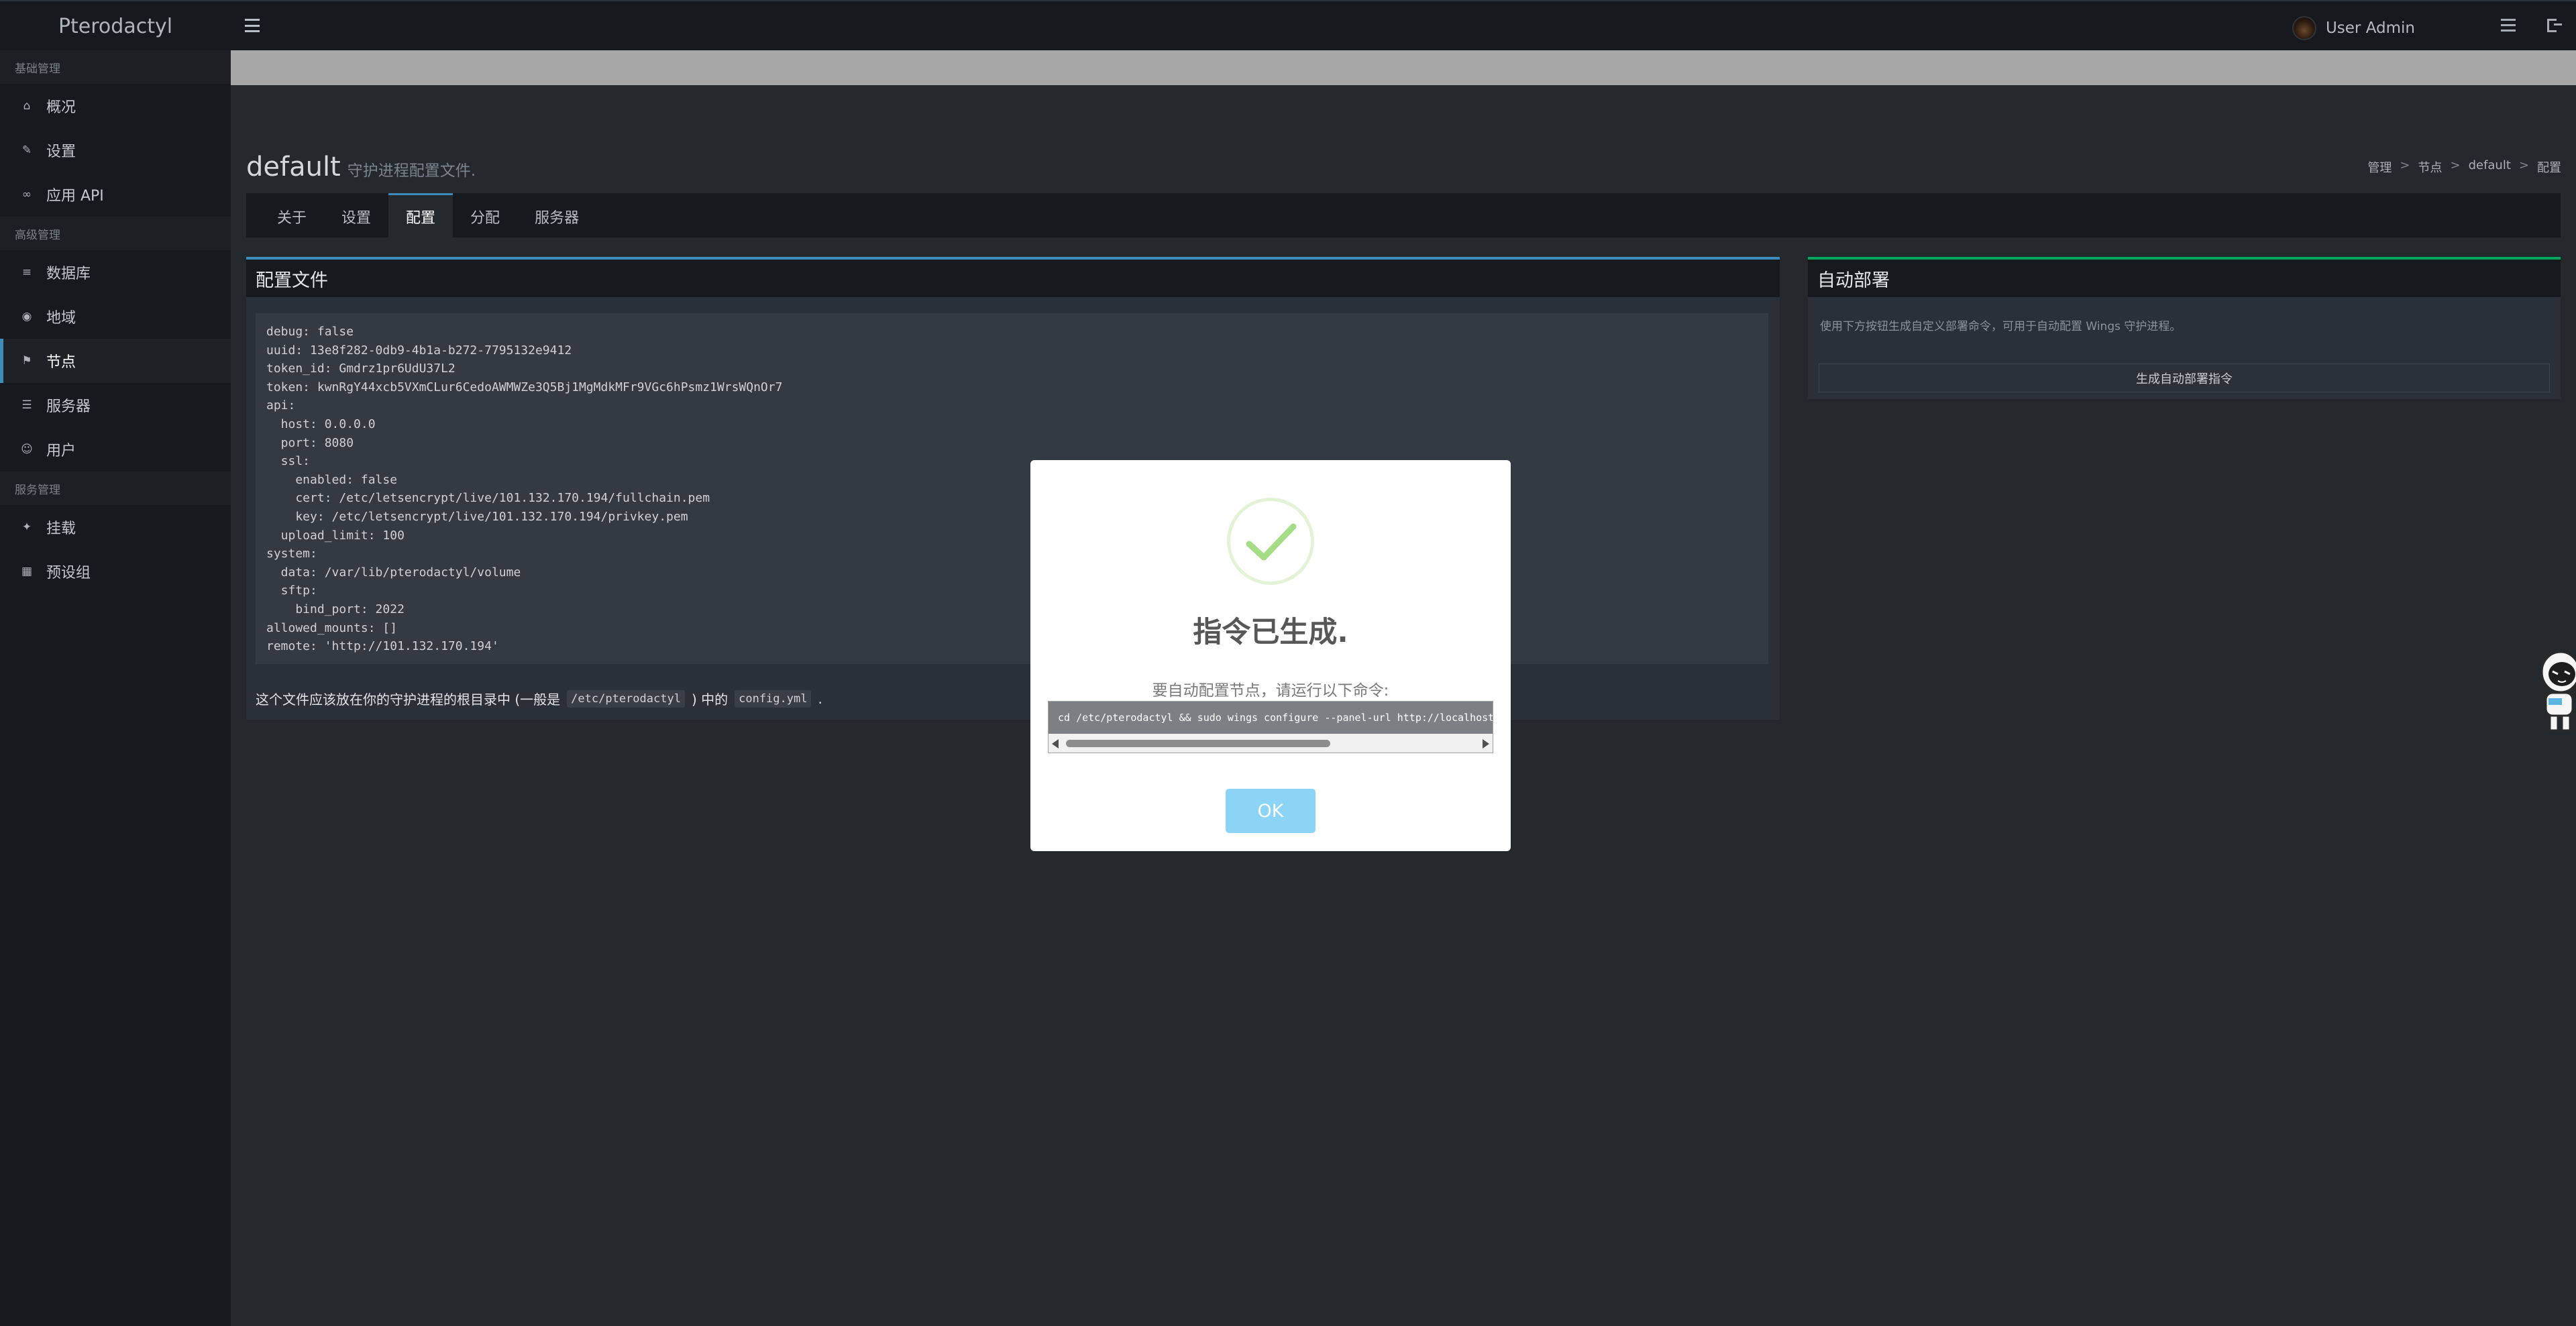 This screenshot has height=1326, width=2576. Describe the element at coordinates (1270, 542) in the screenshot. I see `success-check-icon` at that location.